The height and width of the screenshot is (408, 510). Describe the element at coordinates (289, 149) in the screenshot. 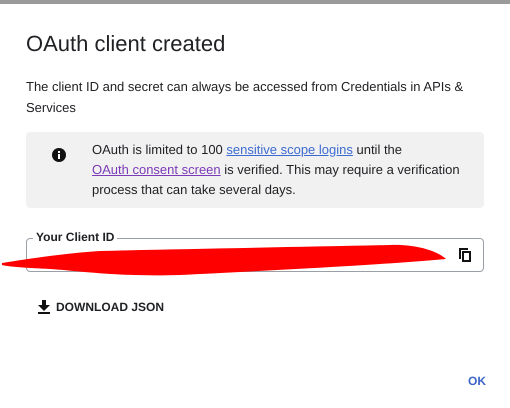

I see `notice-link: sensitive scope logins` at that location.